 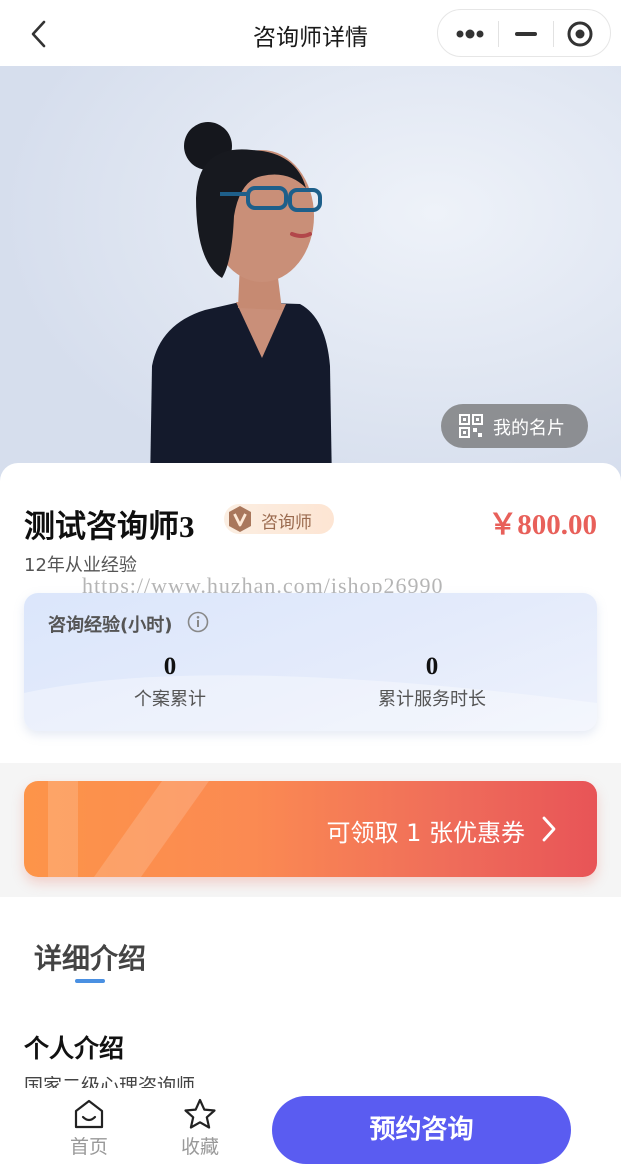 I want to click on qrcode-icon, so click(x=471, y=426).